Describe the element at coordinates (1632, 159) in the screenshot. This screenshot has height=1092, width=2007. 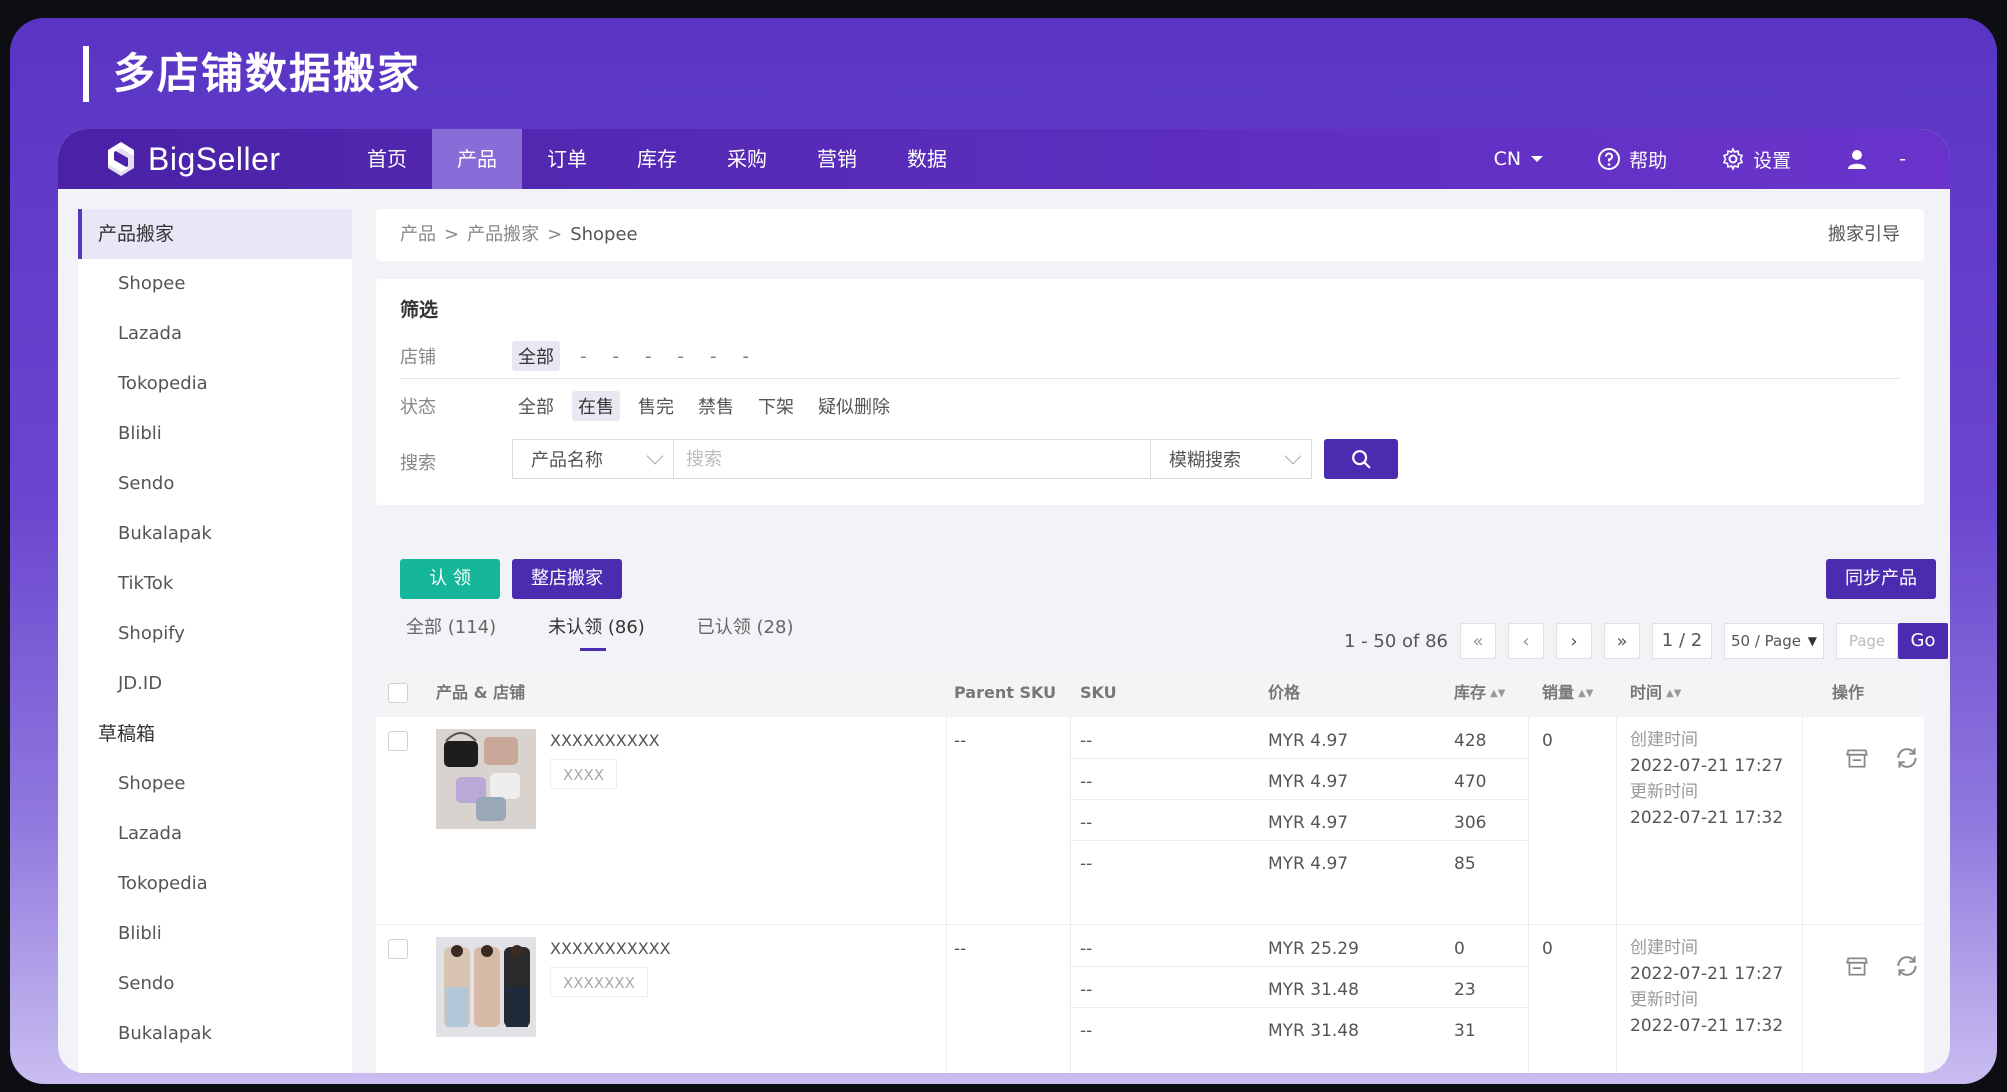
I see `help-link: 帮助` at that location.